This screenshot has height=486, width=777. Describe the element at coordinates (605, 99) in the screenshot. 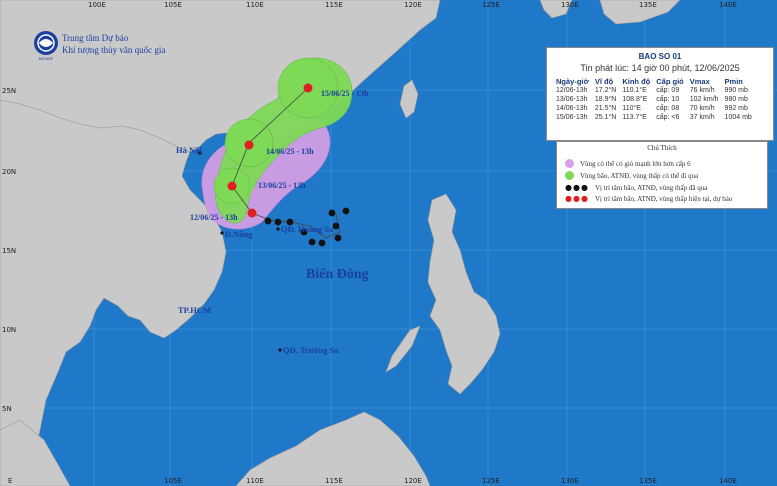

I see `table-cell: 18.9°N` at that location.